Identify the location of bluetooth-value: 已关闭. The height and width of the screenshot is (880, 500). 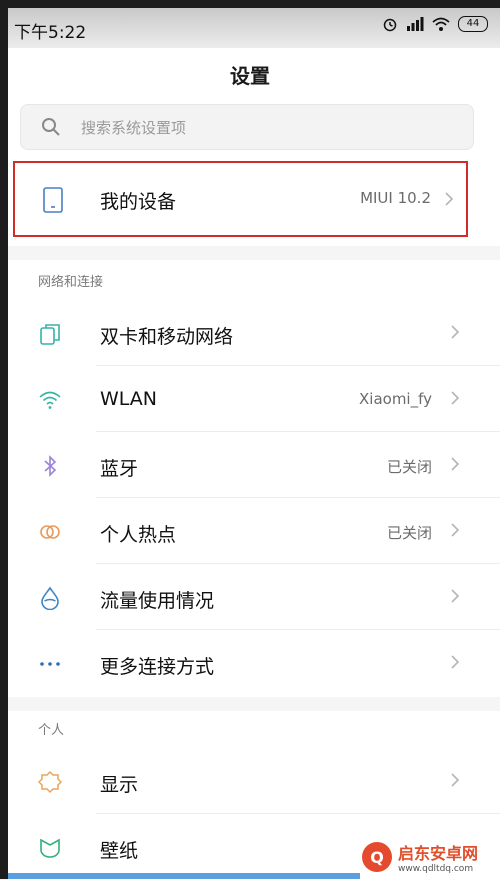
(409, 467).